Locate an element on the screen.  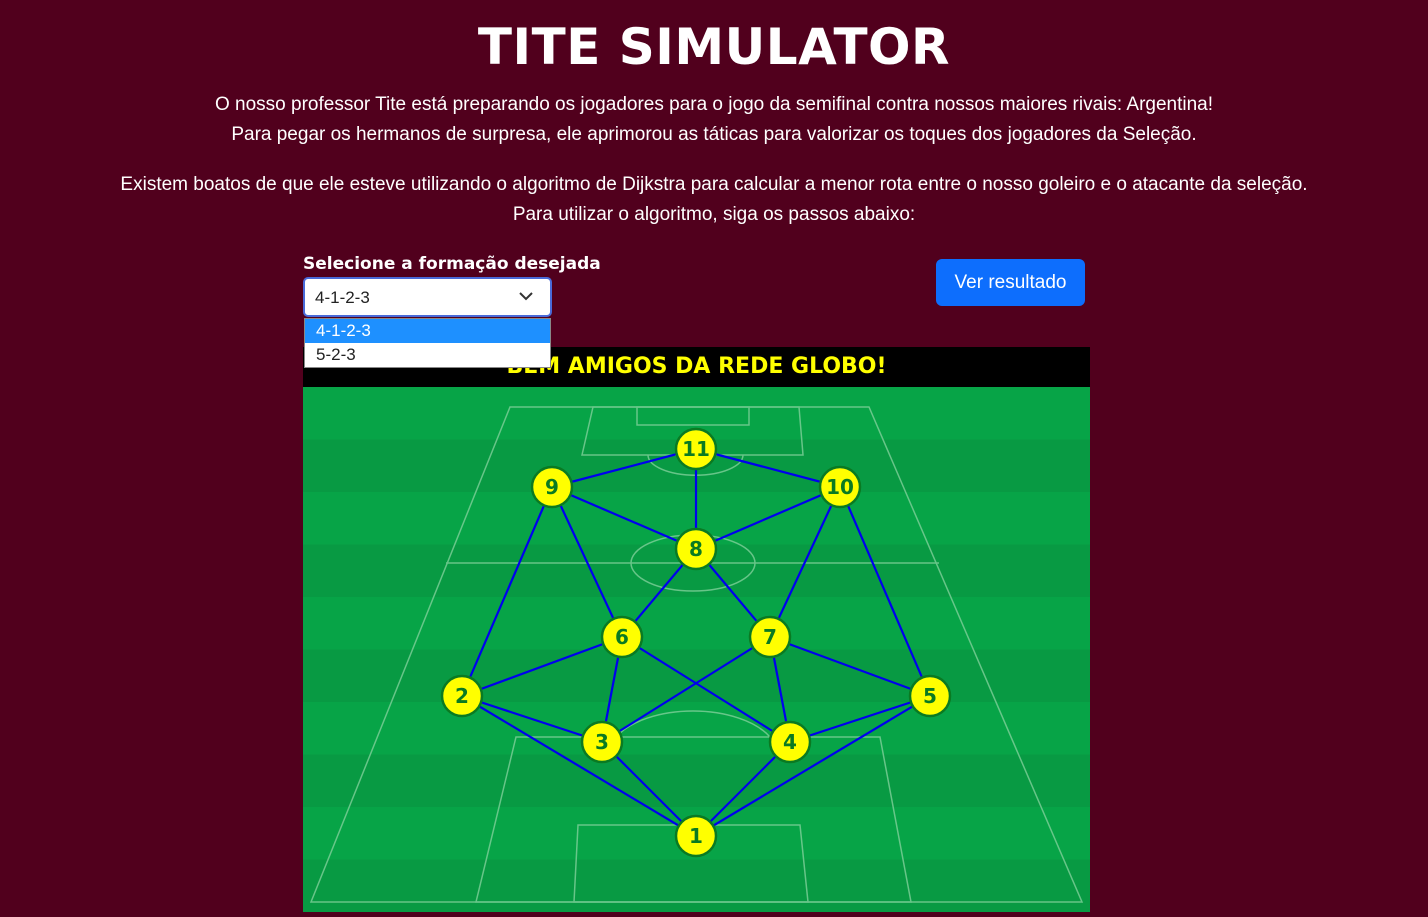
player-node-8: 8 is located at coordinates (696, 549).